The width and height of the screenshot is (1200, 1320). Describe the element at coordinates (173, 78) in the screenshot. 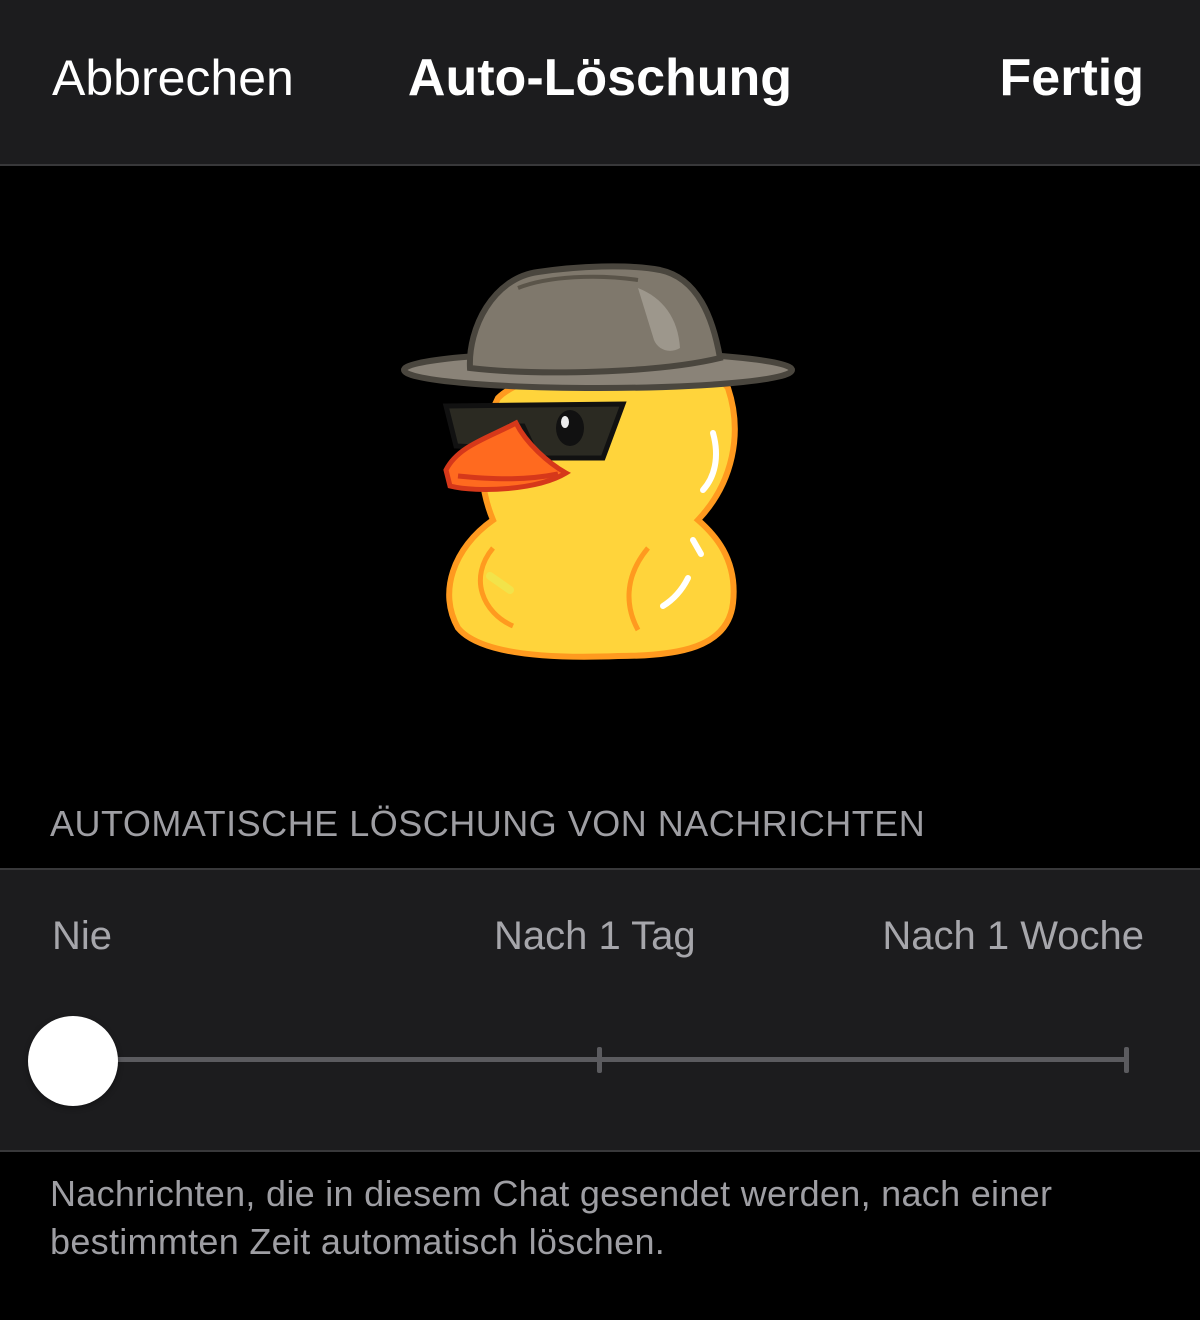

I see `cancel-button: Abbrechen` at that location.